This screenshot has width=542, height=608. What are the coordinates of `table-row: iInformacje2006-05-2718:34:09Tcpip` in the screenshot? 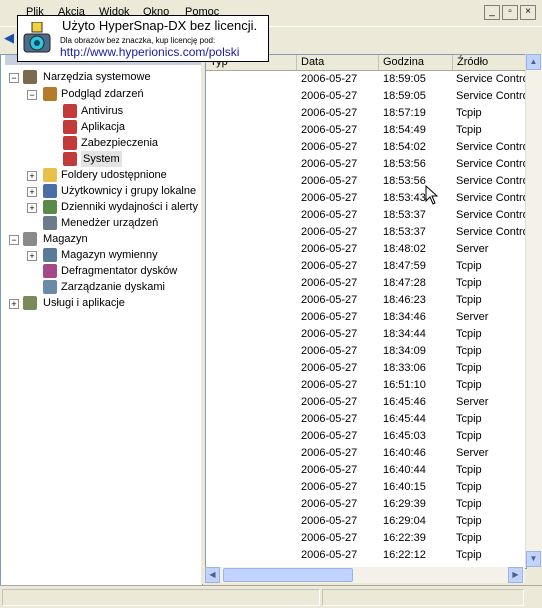 It's located at (366, 351).